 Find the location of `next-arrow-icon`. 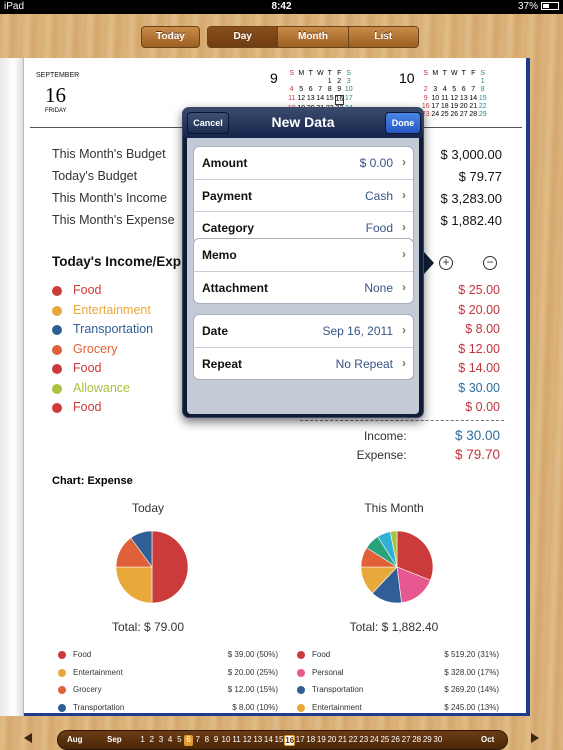

next-arrow-icon is located at coordinates (535, 738).